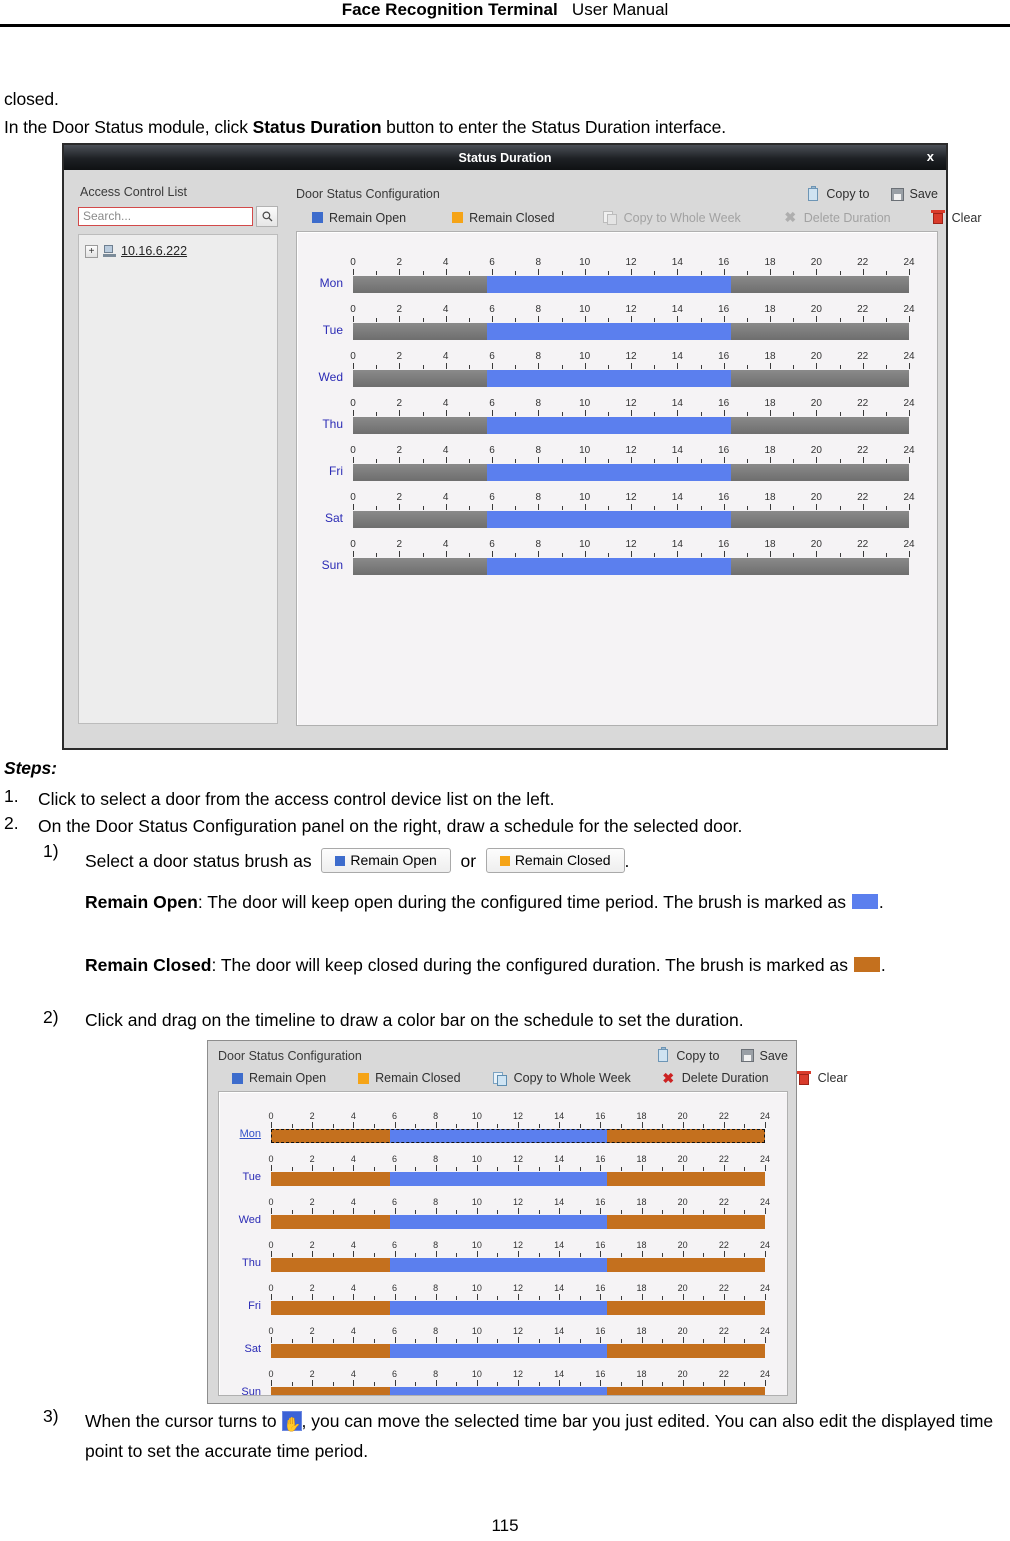 The width and height of the screenshot is (1010, 1541). Describe the element at coordinates (688, 1055) in the screenshot. I see `copy-to-button-small: Copy to` at that location.